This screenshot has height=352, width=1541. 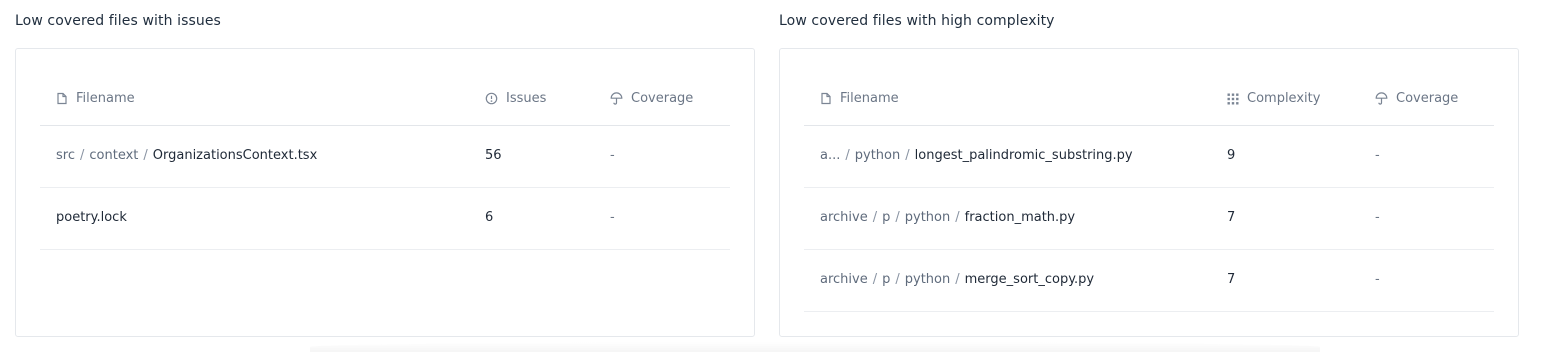 I want to click on file-path: poetry.lock, so click(x=91, y=217).